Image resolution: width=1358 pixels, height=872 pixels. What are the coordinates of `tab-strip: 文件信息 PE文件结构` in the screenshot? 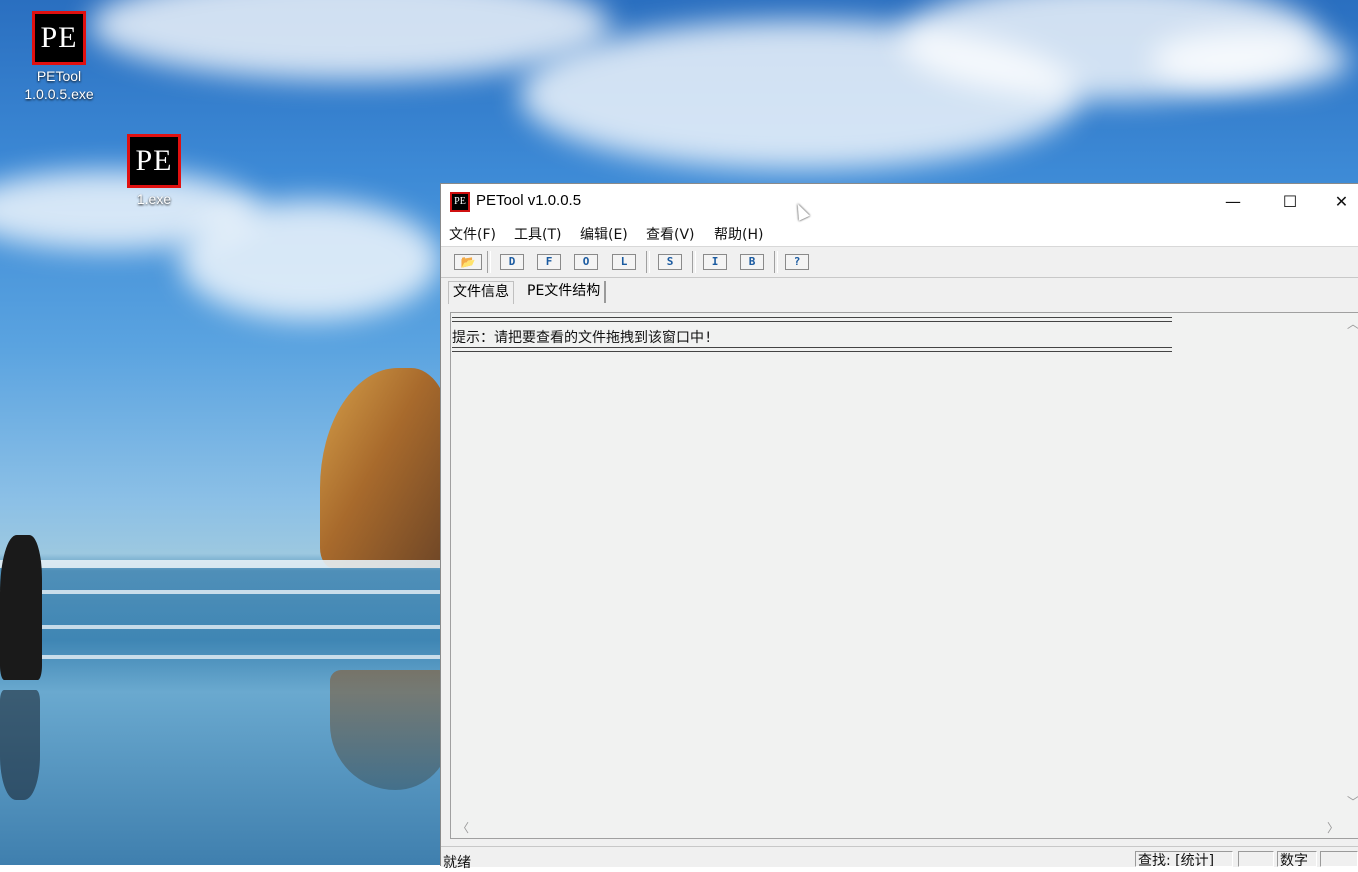 It's located at (899, 291).